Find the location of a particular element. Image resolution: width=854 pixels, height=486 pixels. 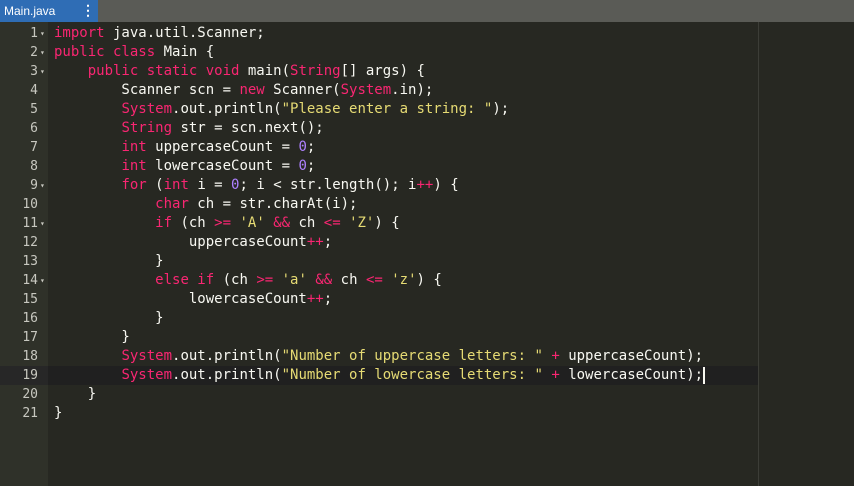

line-number-text: 16 is located at coordinates (30, 318).